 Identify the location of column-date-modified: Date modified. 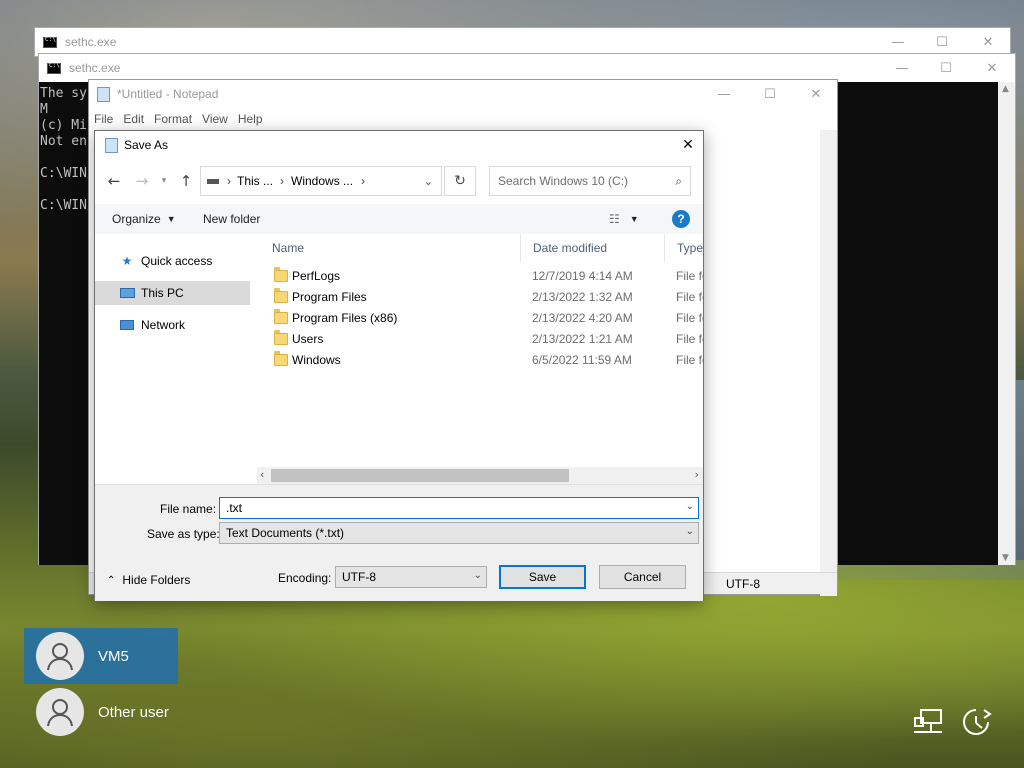
(592, 248).